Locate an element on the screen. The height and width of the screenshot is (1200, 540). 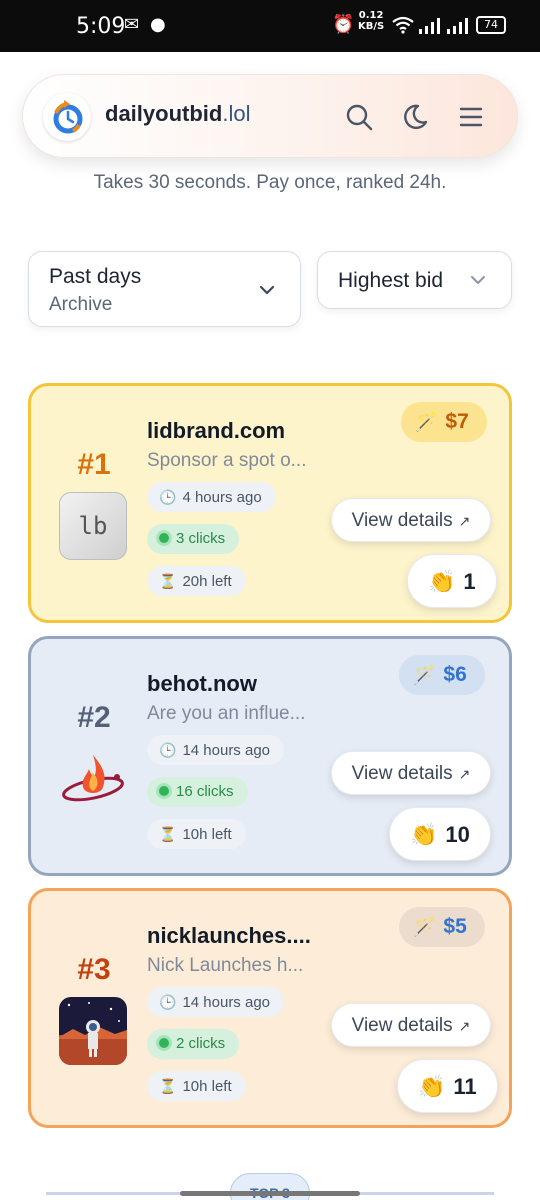
wifi-icon is located at coordinates (403, 25).